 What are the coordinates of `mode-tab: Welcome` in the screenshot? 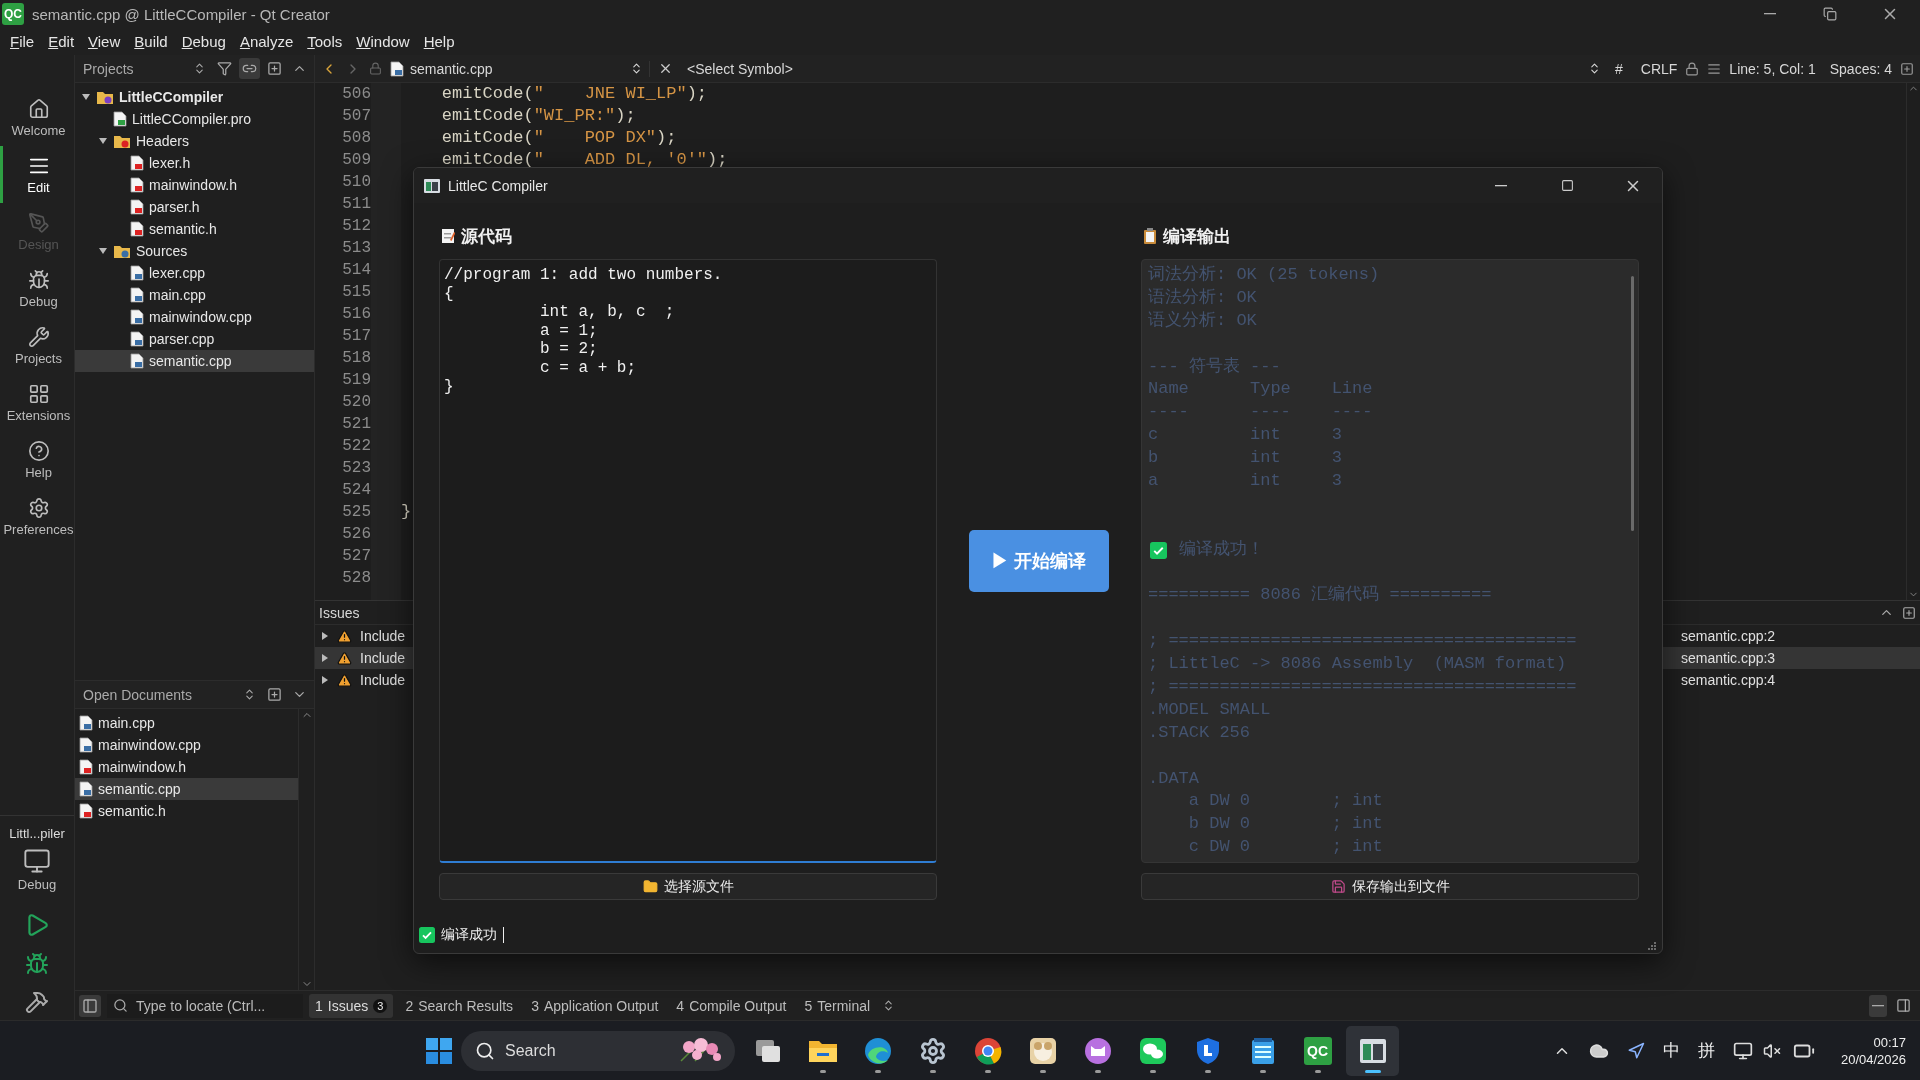 It's located at (37, 117).